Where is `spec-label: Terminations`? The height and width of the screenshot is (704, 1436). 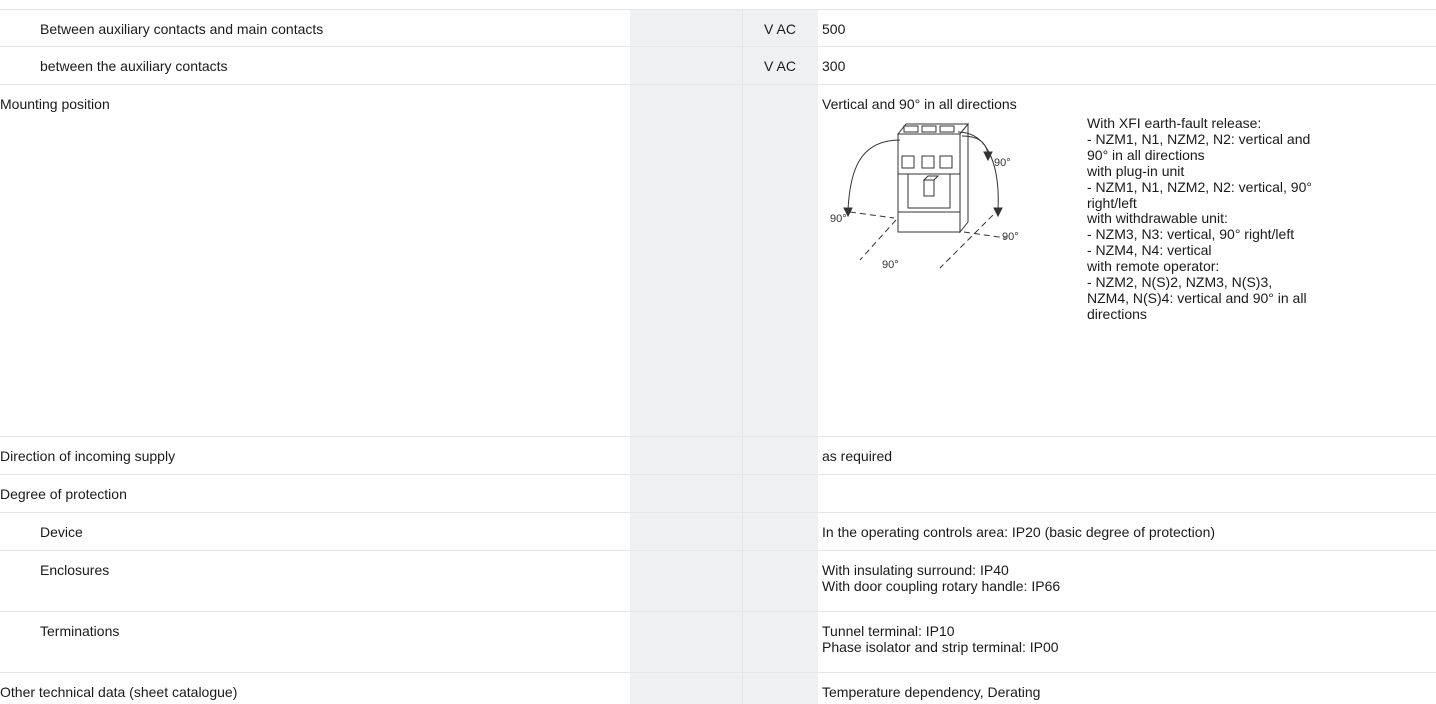
spec-label: Terminations is located at coordinates (80, 631).